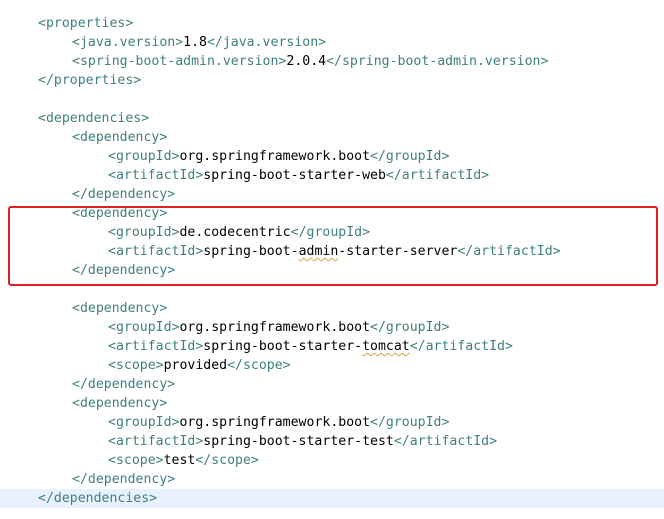  I want to click on java-version-close-tag: </java.version>, so click(266, 42).